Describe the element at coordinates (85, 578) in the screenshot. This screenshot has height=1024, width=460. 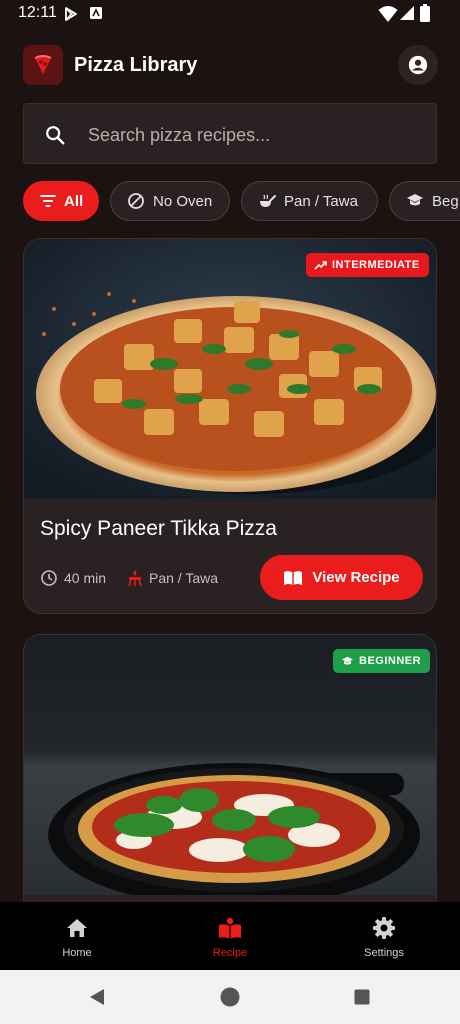
I see `cook-time-value: 40 min` at that location.